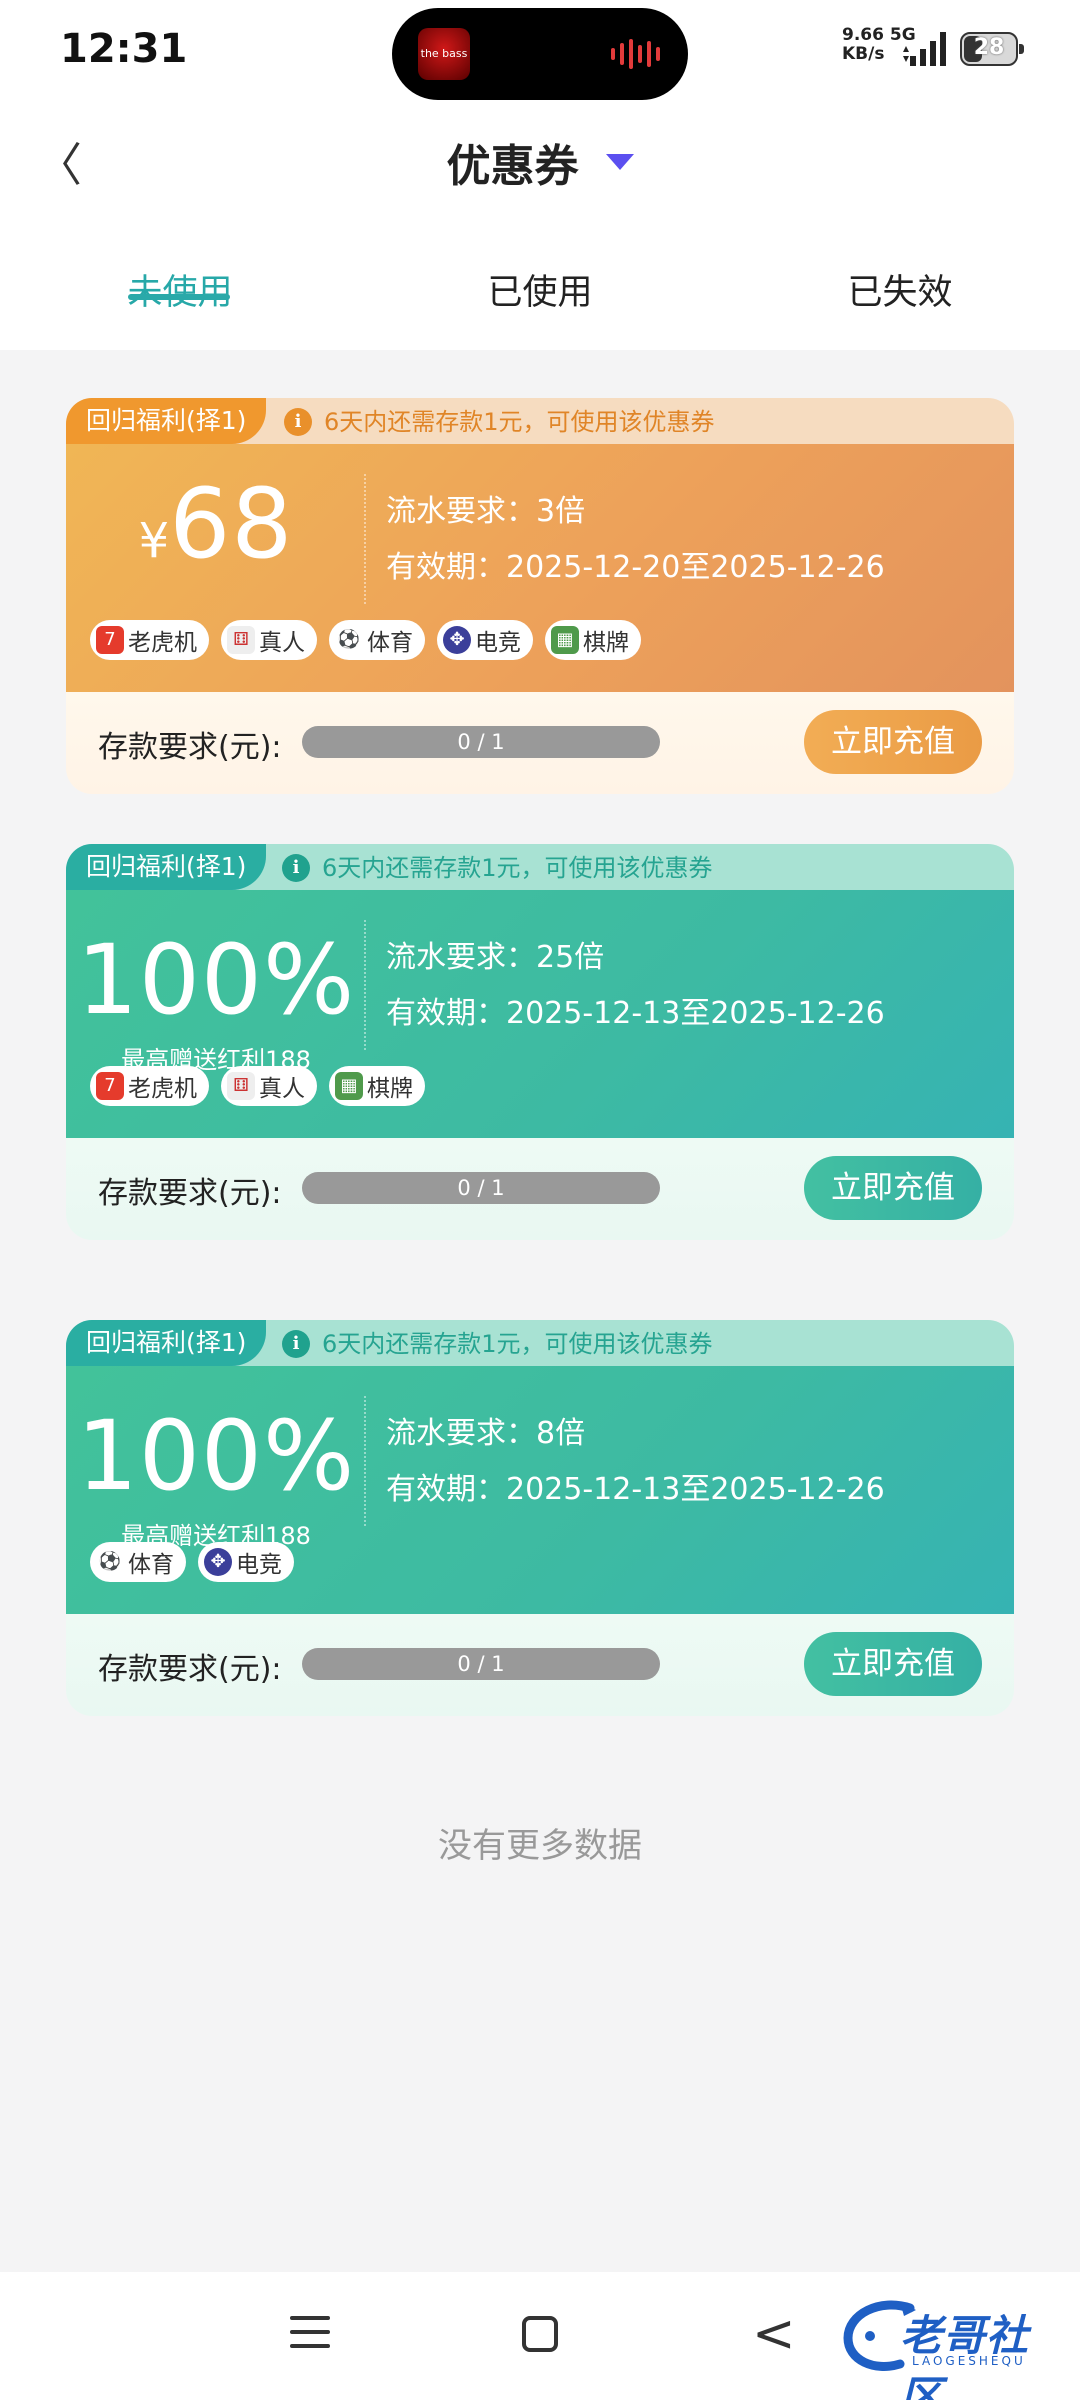 The height and width of the screenshot is (2400, 1080). What do you see at coordinates (774, 2334) in the screenshot?
I see `nav-back-icon: <` at bounding box center [774, 2334].